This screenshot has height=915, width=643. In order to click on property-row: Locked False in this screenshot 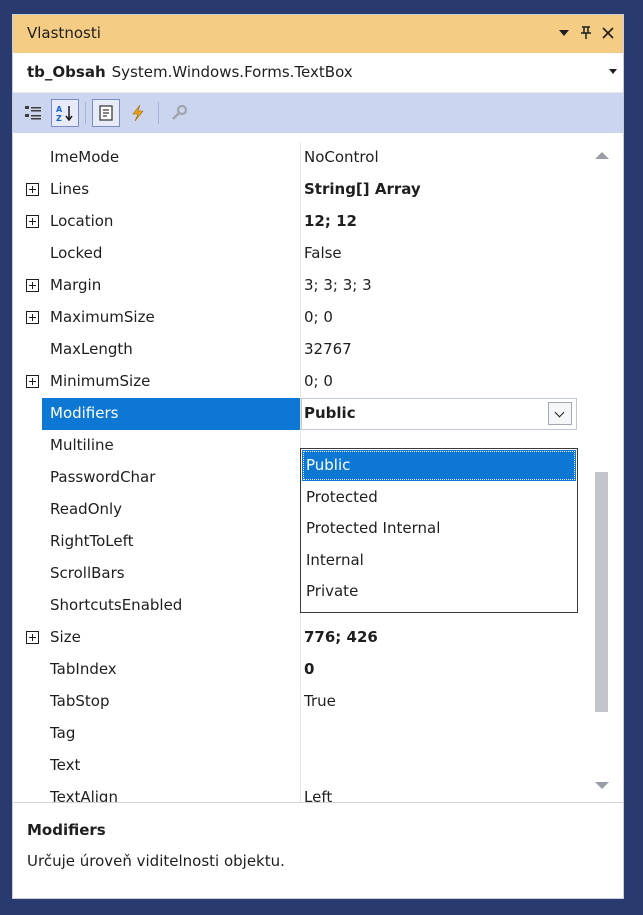, I will do `click(296, 254)`.